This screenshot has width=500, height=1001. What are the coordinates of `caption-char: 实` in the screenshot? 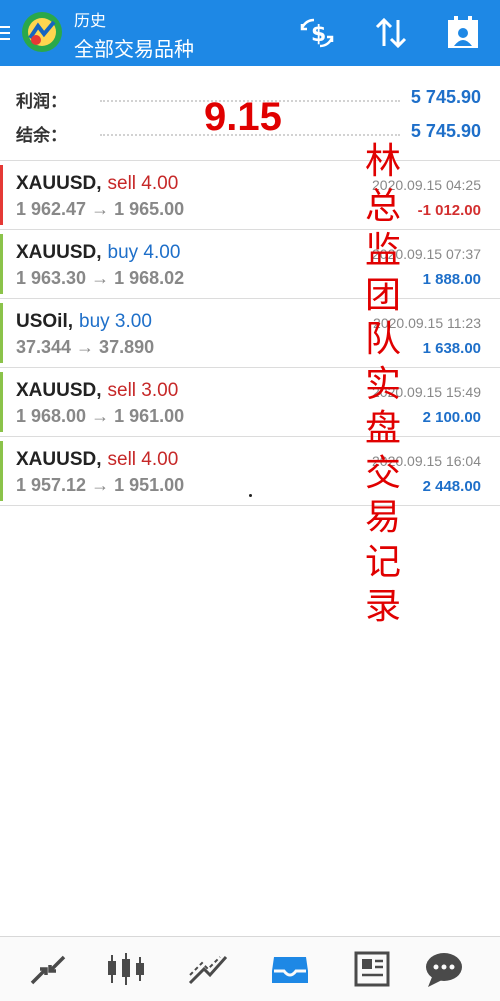 It's located at (382, 384).